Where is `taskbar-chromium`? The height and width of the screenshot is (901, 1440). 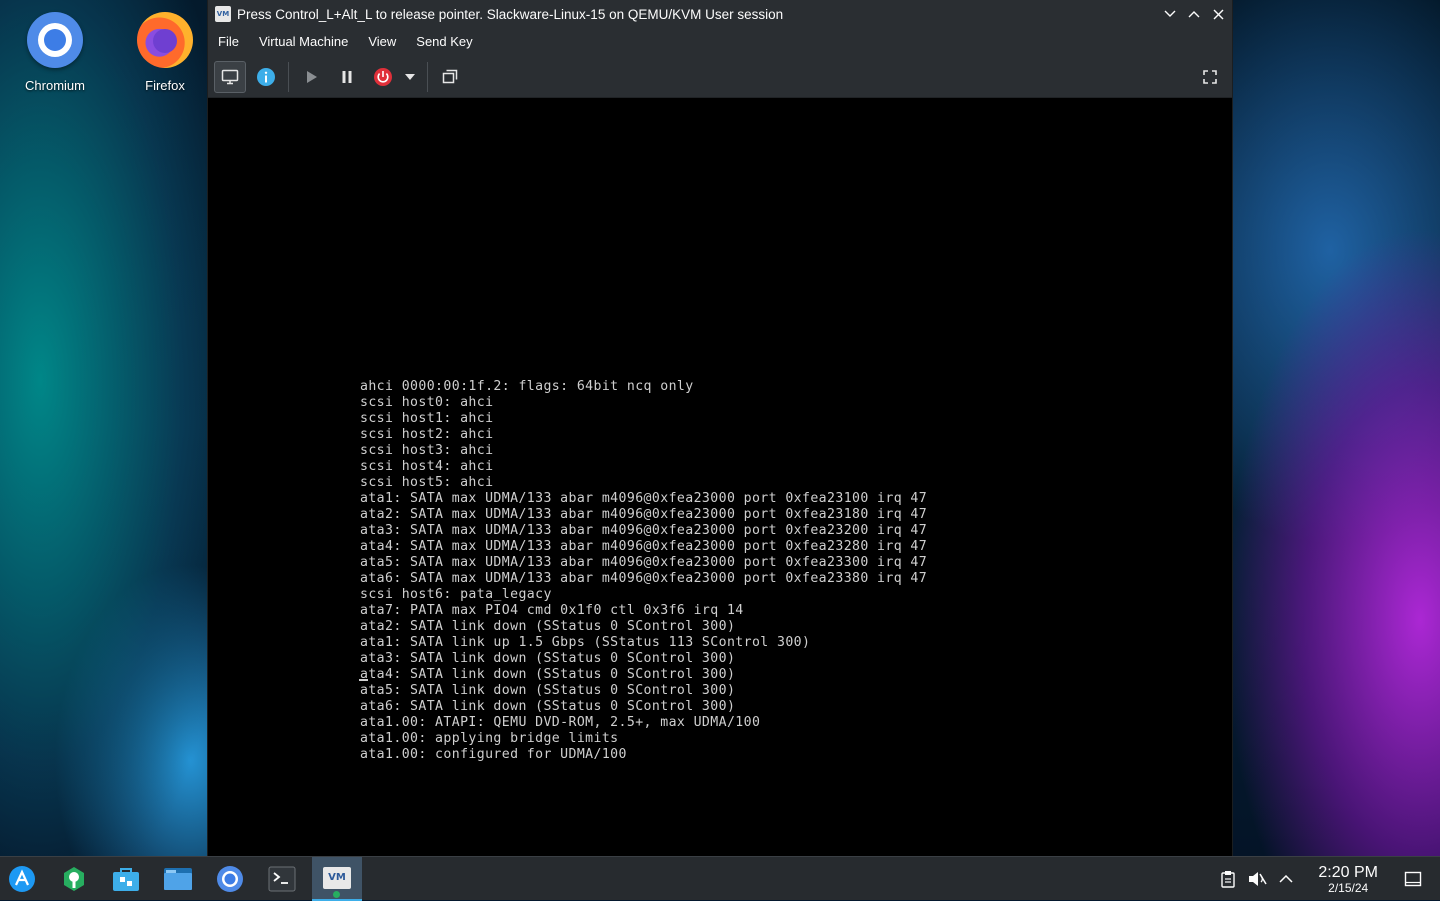
taskbar-chromium is located at coordinates (230, 879).